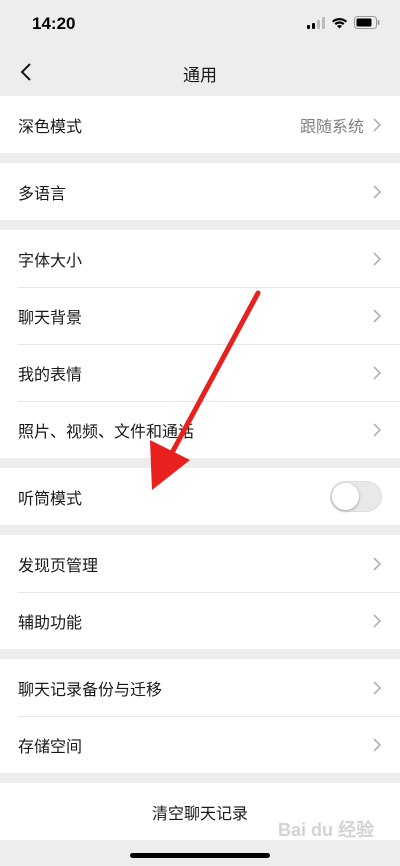 This screenshot has height=866, width=400. I want to click on settings-group-discover: 发现页管理 辅助功能, so click(200, 592).